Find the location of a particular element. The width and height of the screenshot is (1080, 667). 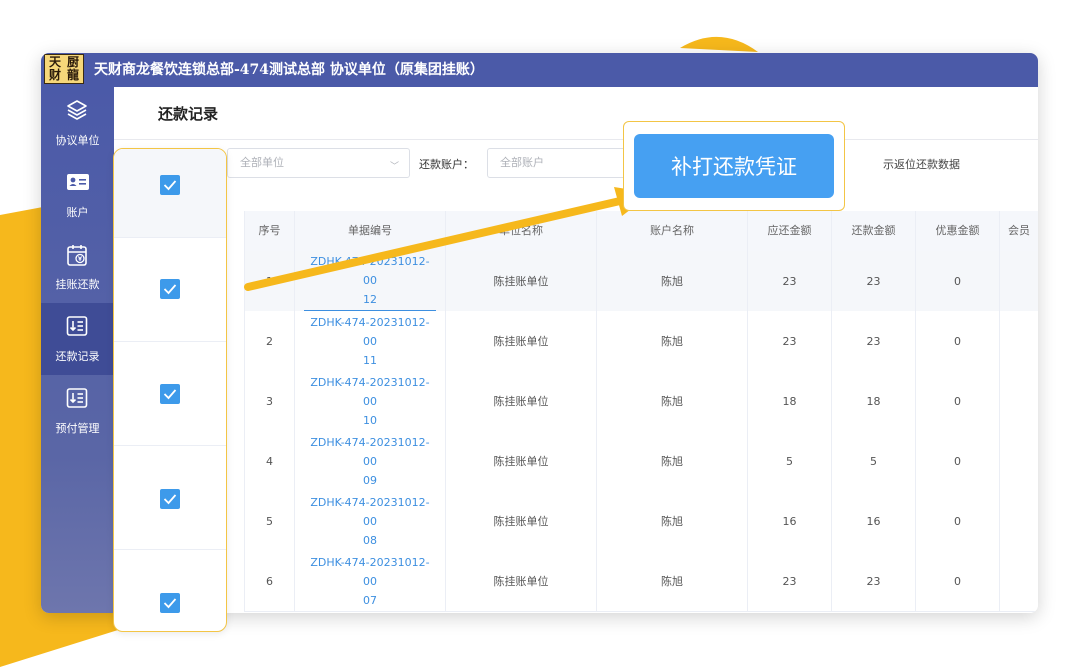

bill-number-link: ZDHK-474-20231012-00 07 is located at coordinates (369, 581).